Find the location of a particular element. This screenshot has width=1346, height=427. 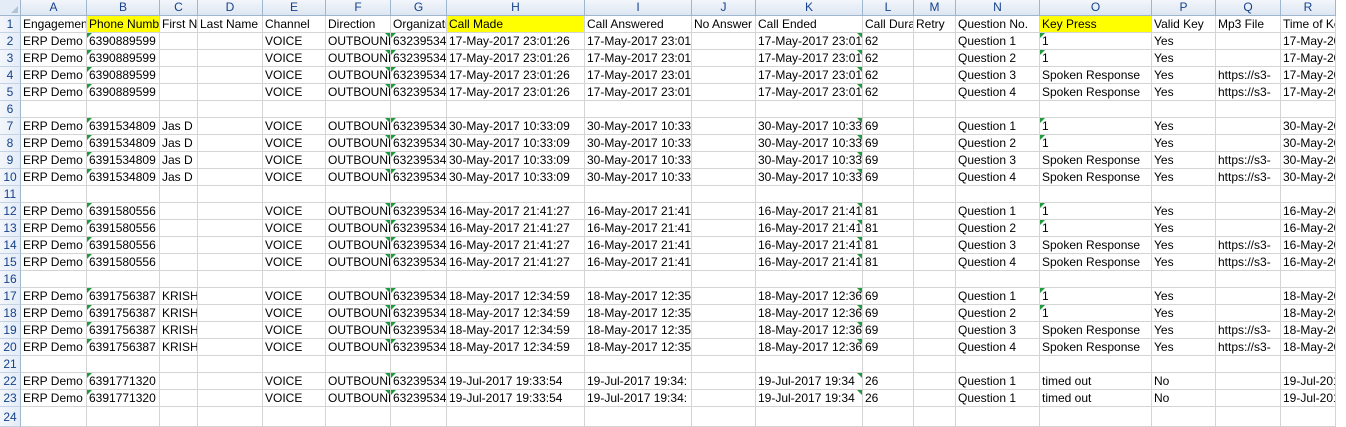

table-cell: 19-Jul-2017 19:34 is located at coordinates (809, 398).